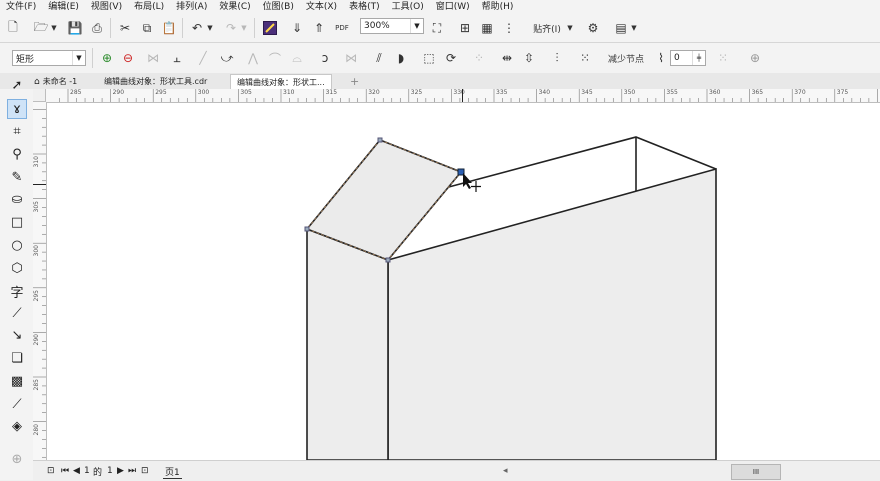 The image size is (880, 481). Describe the element at coordinates (97, 28) in the screenshot. I see `print-icon: ⎙` at that location.